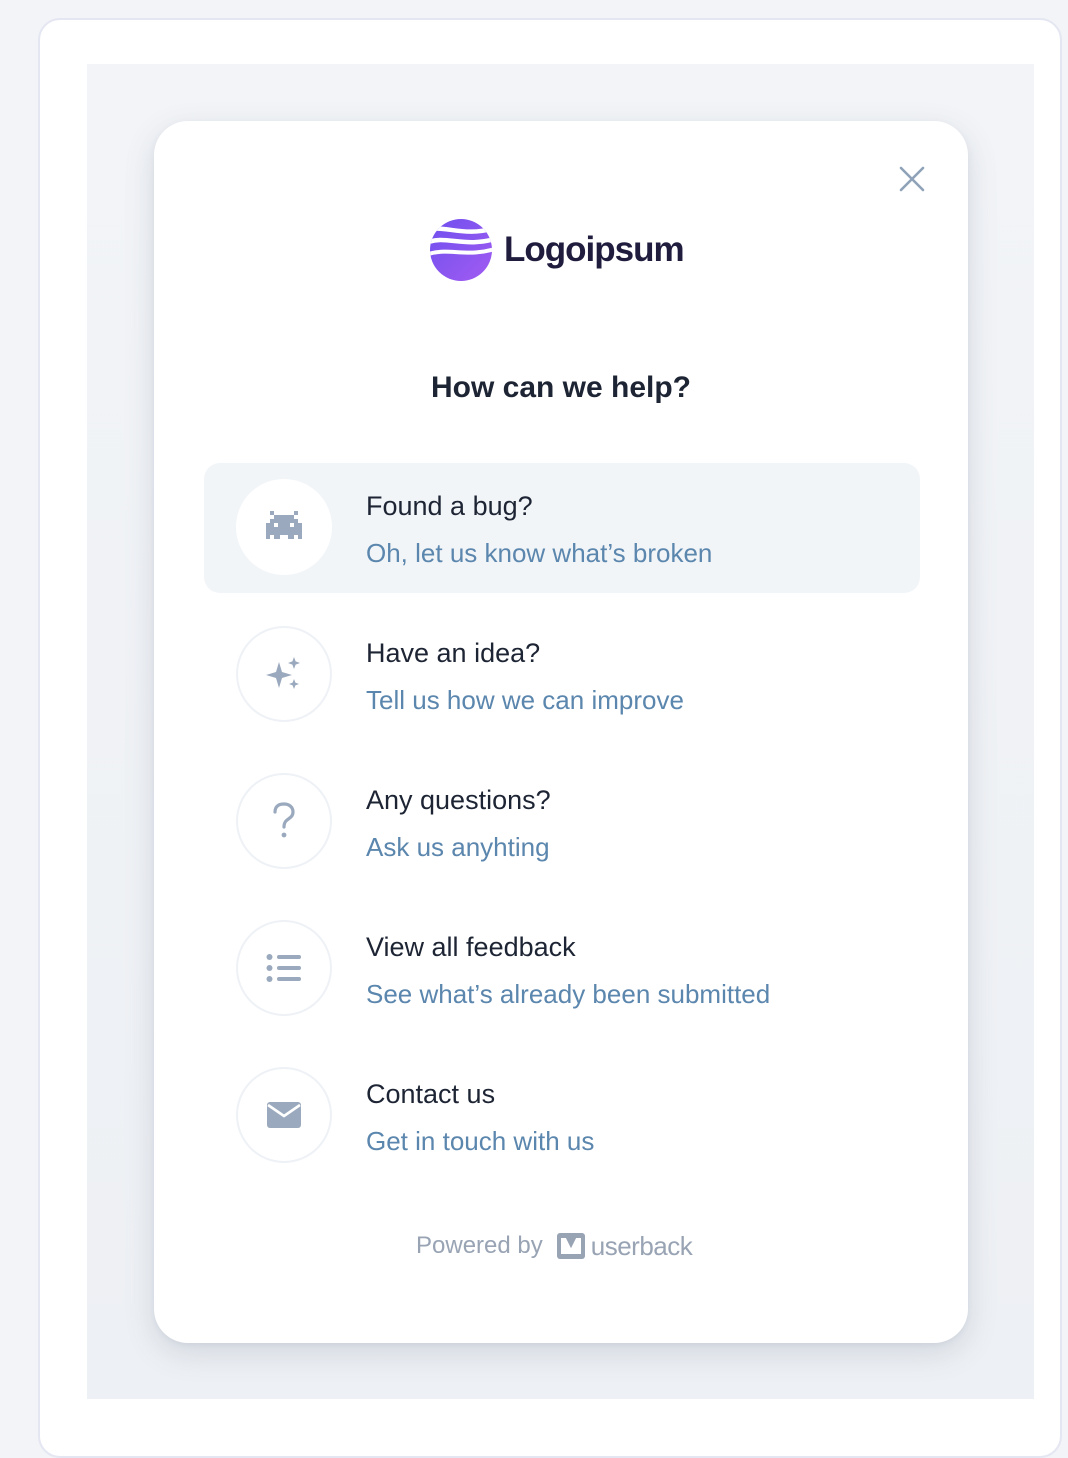 This screenshot has height=1458, width=1068. I want to click on sparkles-icon, so click(283, 673).